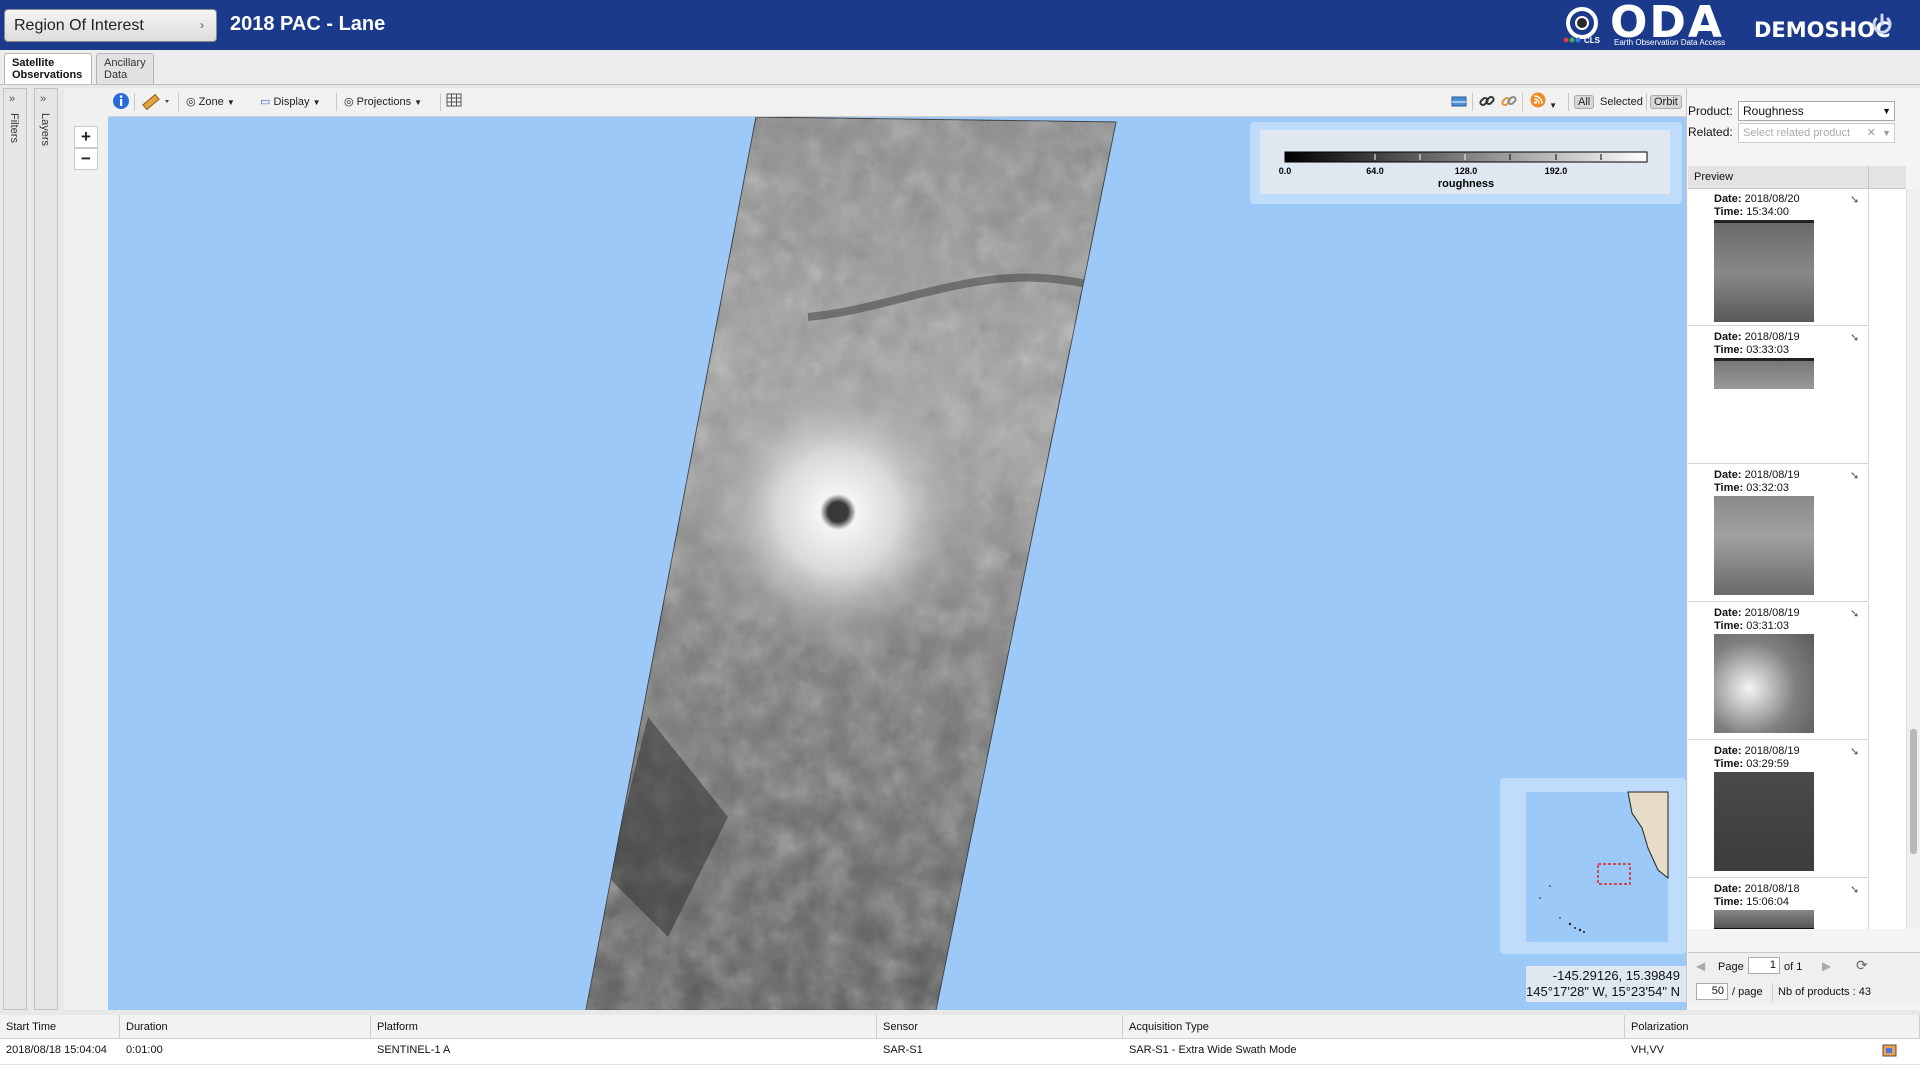 Image resolution: width=1920 pixels, height=1081 pixels. What do you see at coordinates (624, 1027) in the screenshot?
I see `column-header-platform: Platform` at bounding box center [624, 1027].